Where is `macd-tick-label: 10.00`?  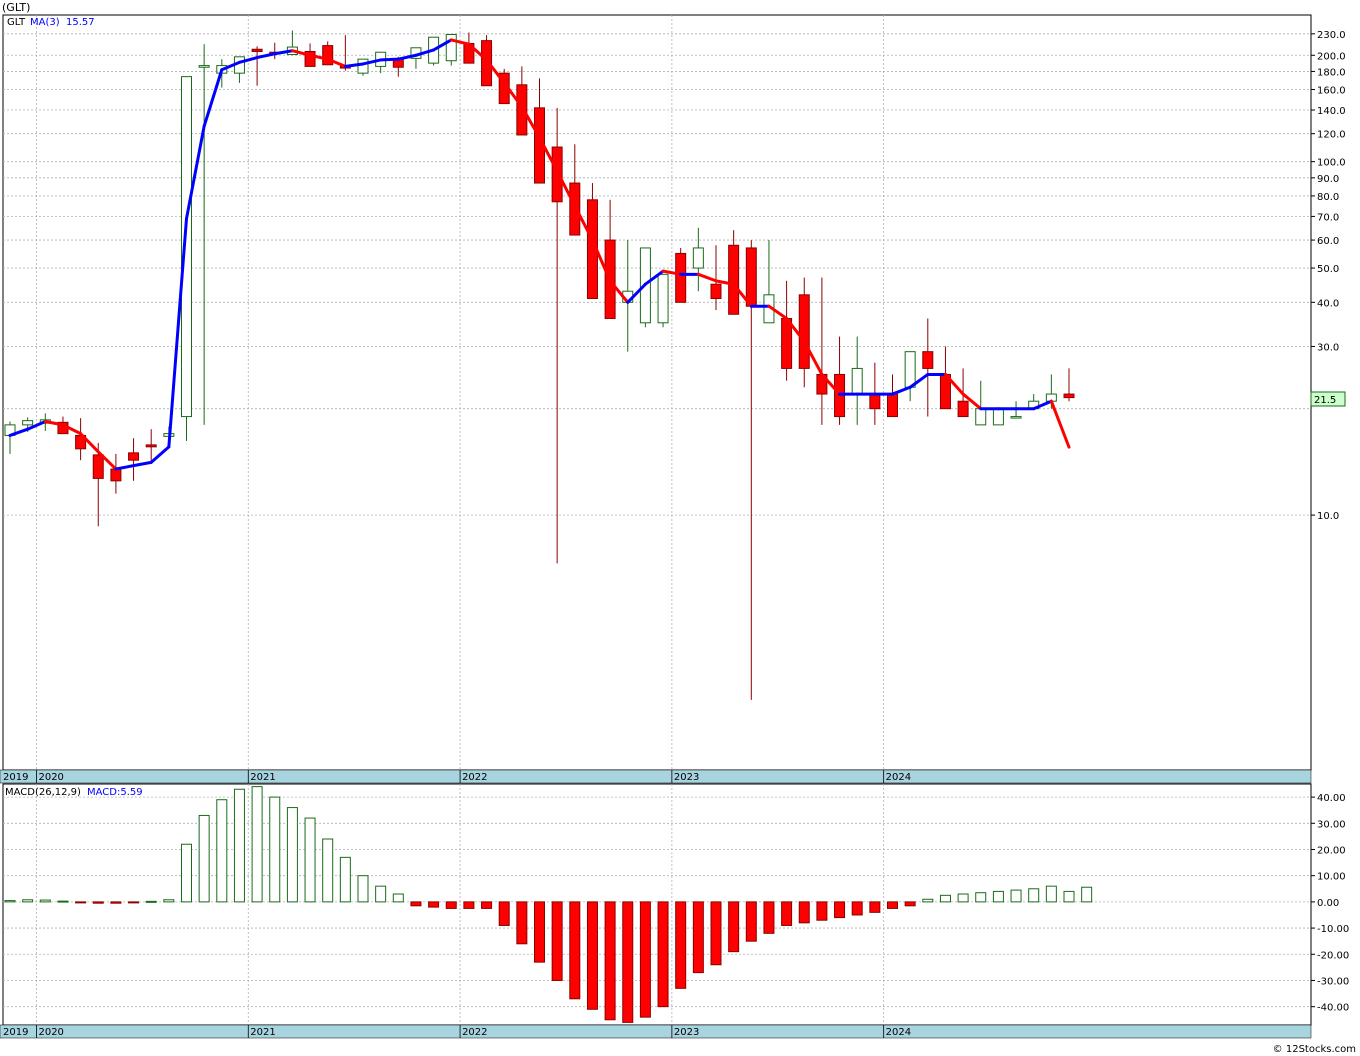
macd-tick-label: 10.00 is located at coordinates (1331, 877).